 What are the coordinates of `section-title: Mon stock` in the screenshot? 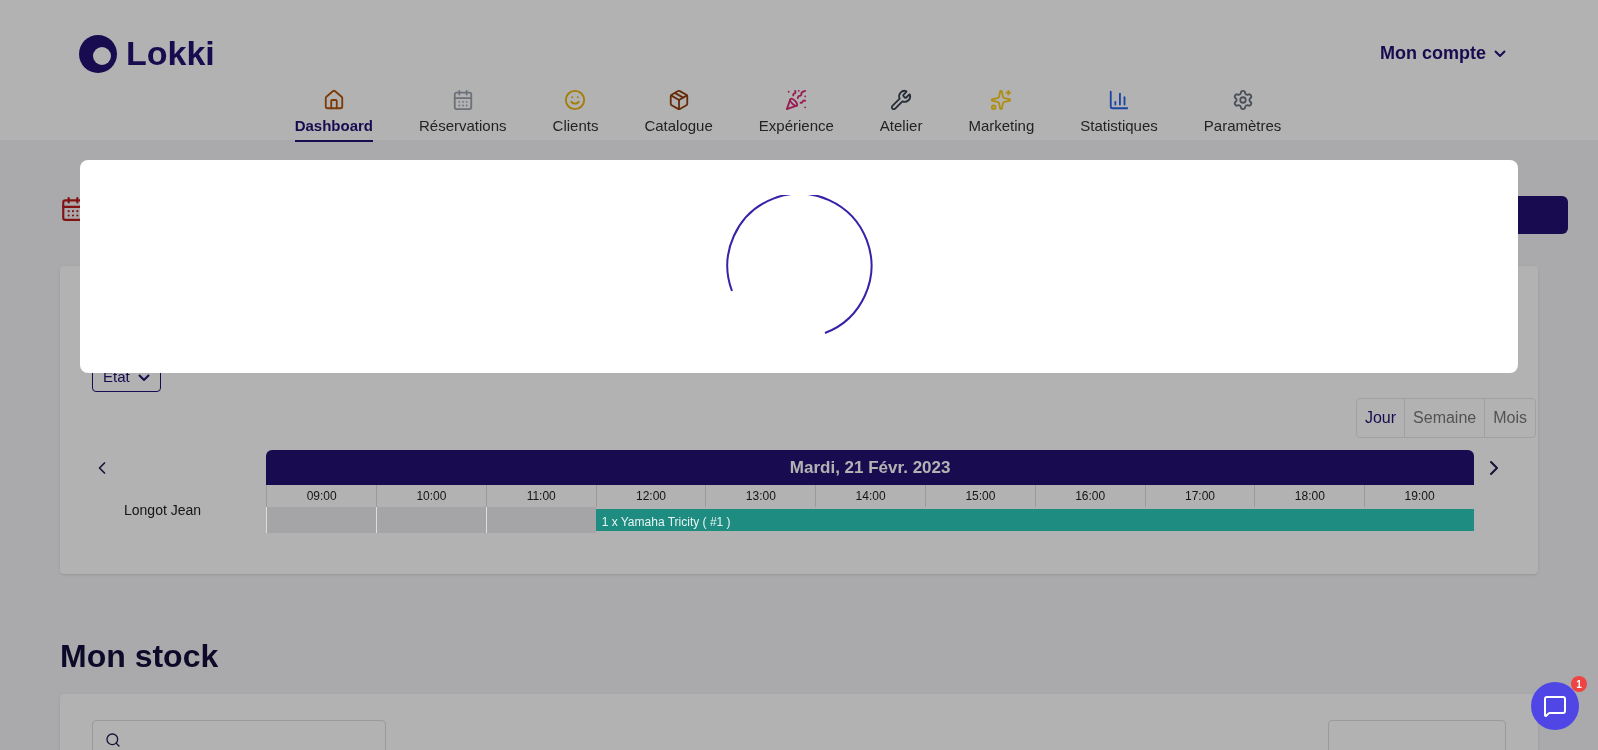 It's located at (140, 656).